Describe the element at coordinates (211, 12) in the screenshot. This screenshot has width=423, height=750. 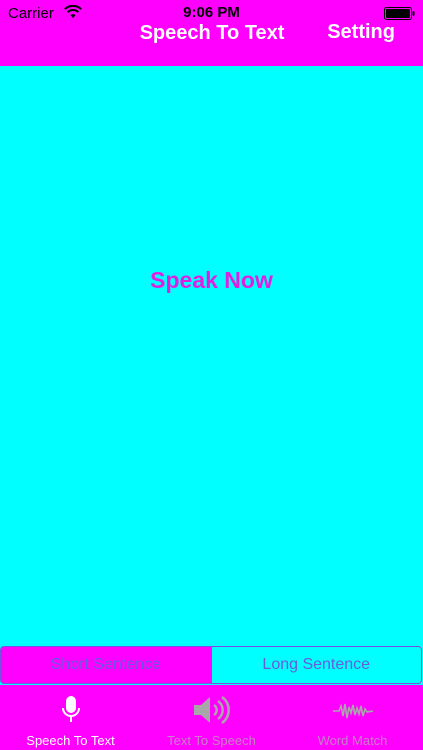
I see `clock: 9:06 PM` at that location.